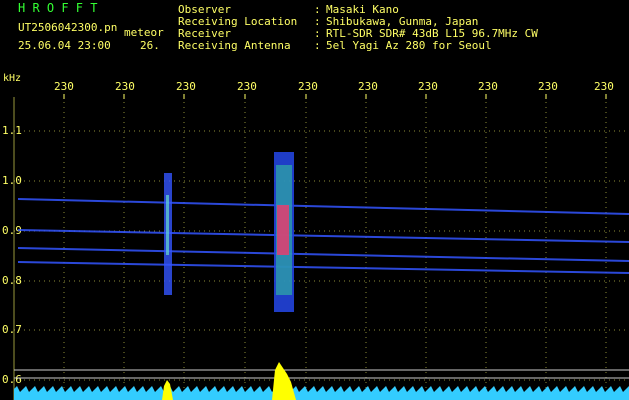 Image resolution: width=629 pixels, height=400 pixels. Describe the element at coordinates (321, 393) in the screenshot. I see `histogram-baseline` at that location.